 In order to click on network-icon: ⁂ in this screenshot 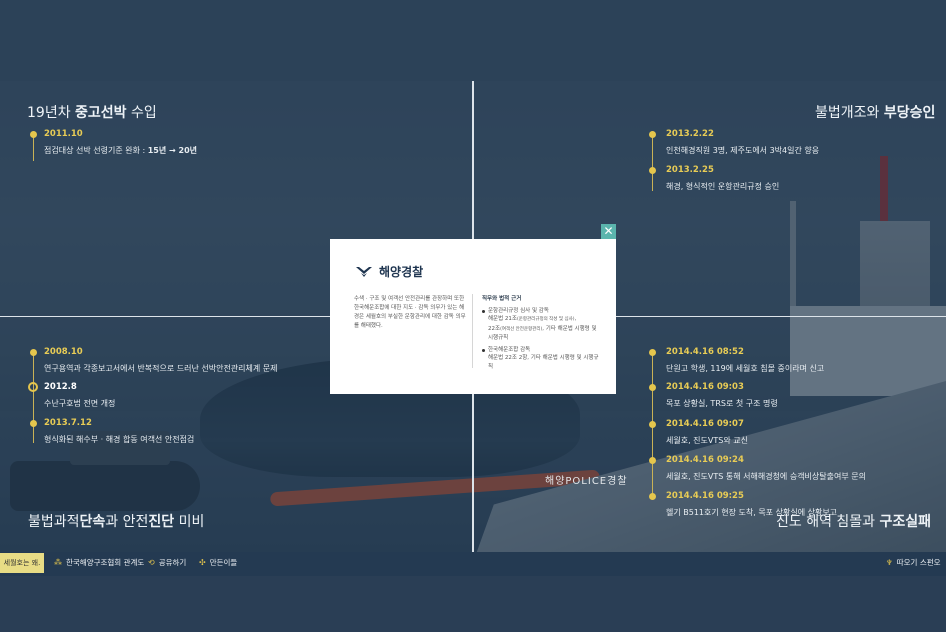, I will do `click(58, 562)`.